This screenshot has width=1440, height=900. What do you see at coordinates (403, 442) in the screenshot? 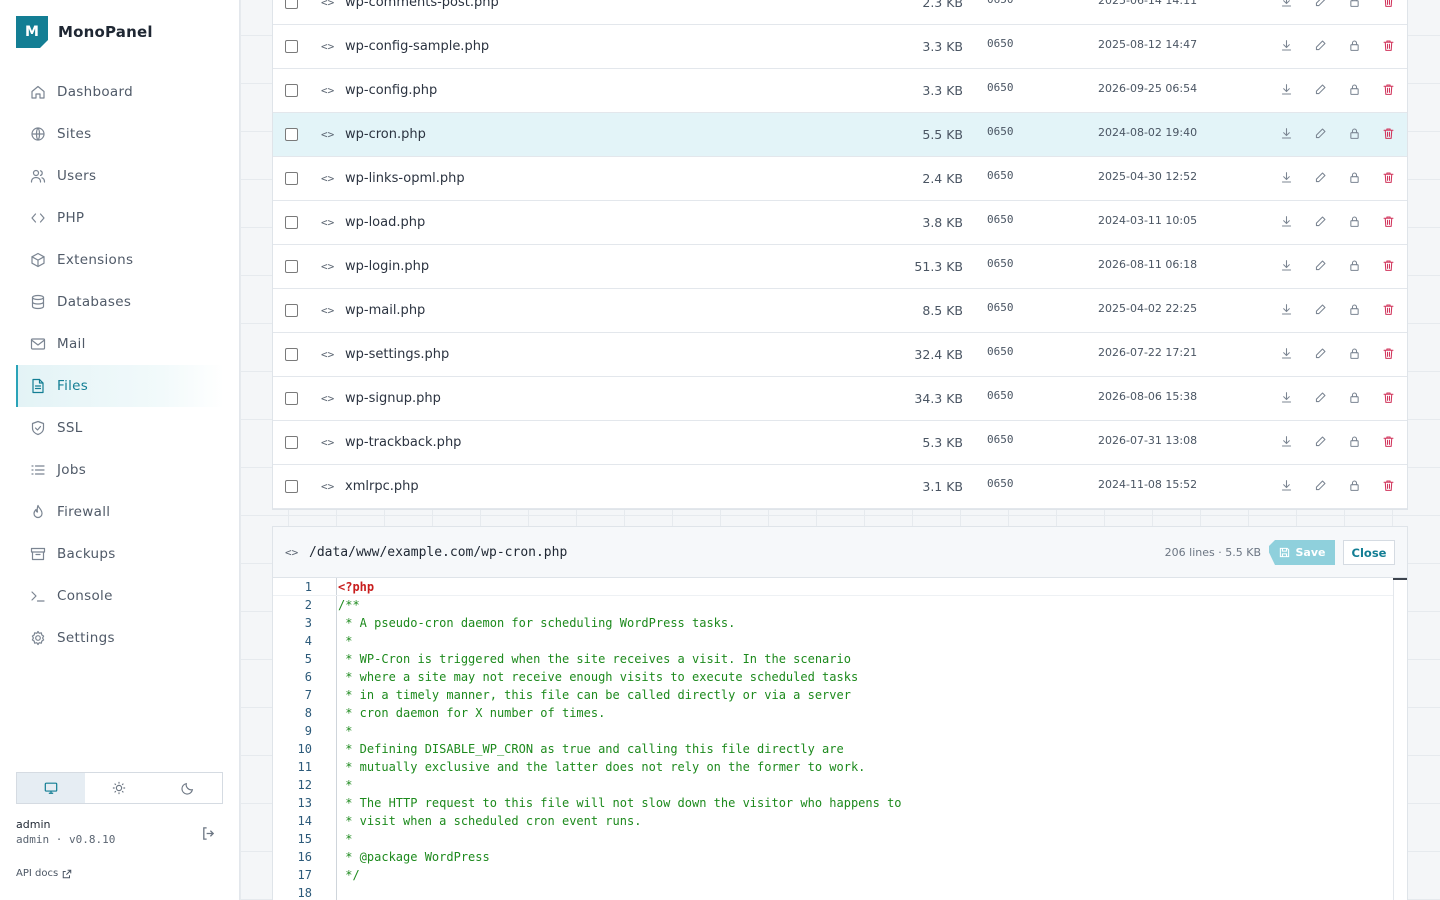
I see `file-name: wp-trackback.php` at bounding box center [403, 442].